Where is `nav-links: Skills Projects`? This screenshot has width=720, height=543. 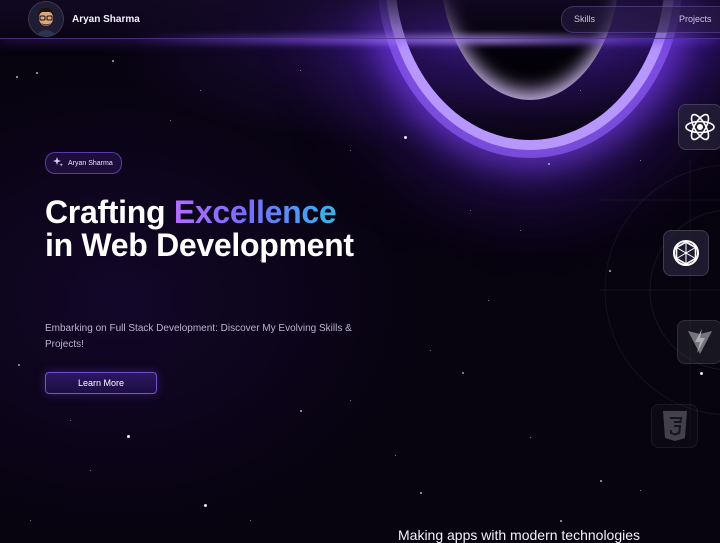
nav-links: Skills Projects is located at coordinates (640, 19).